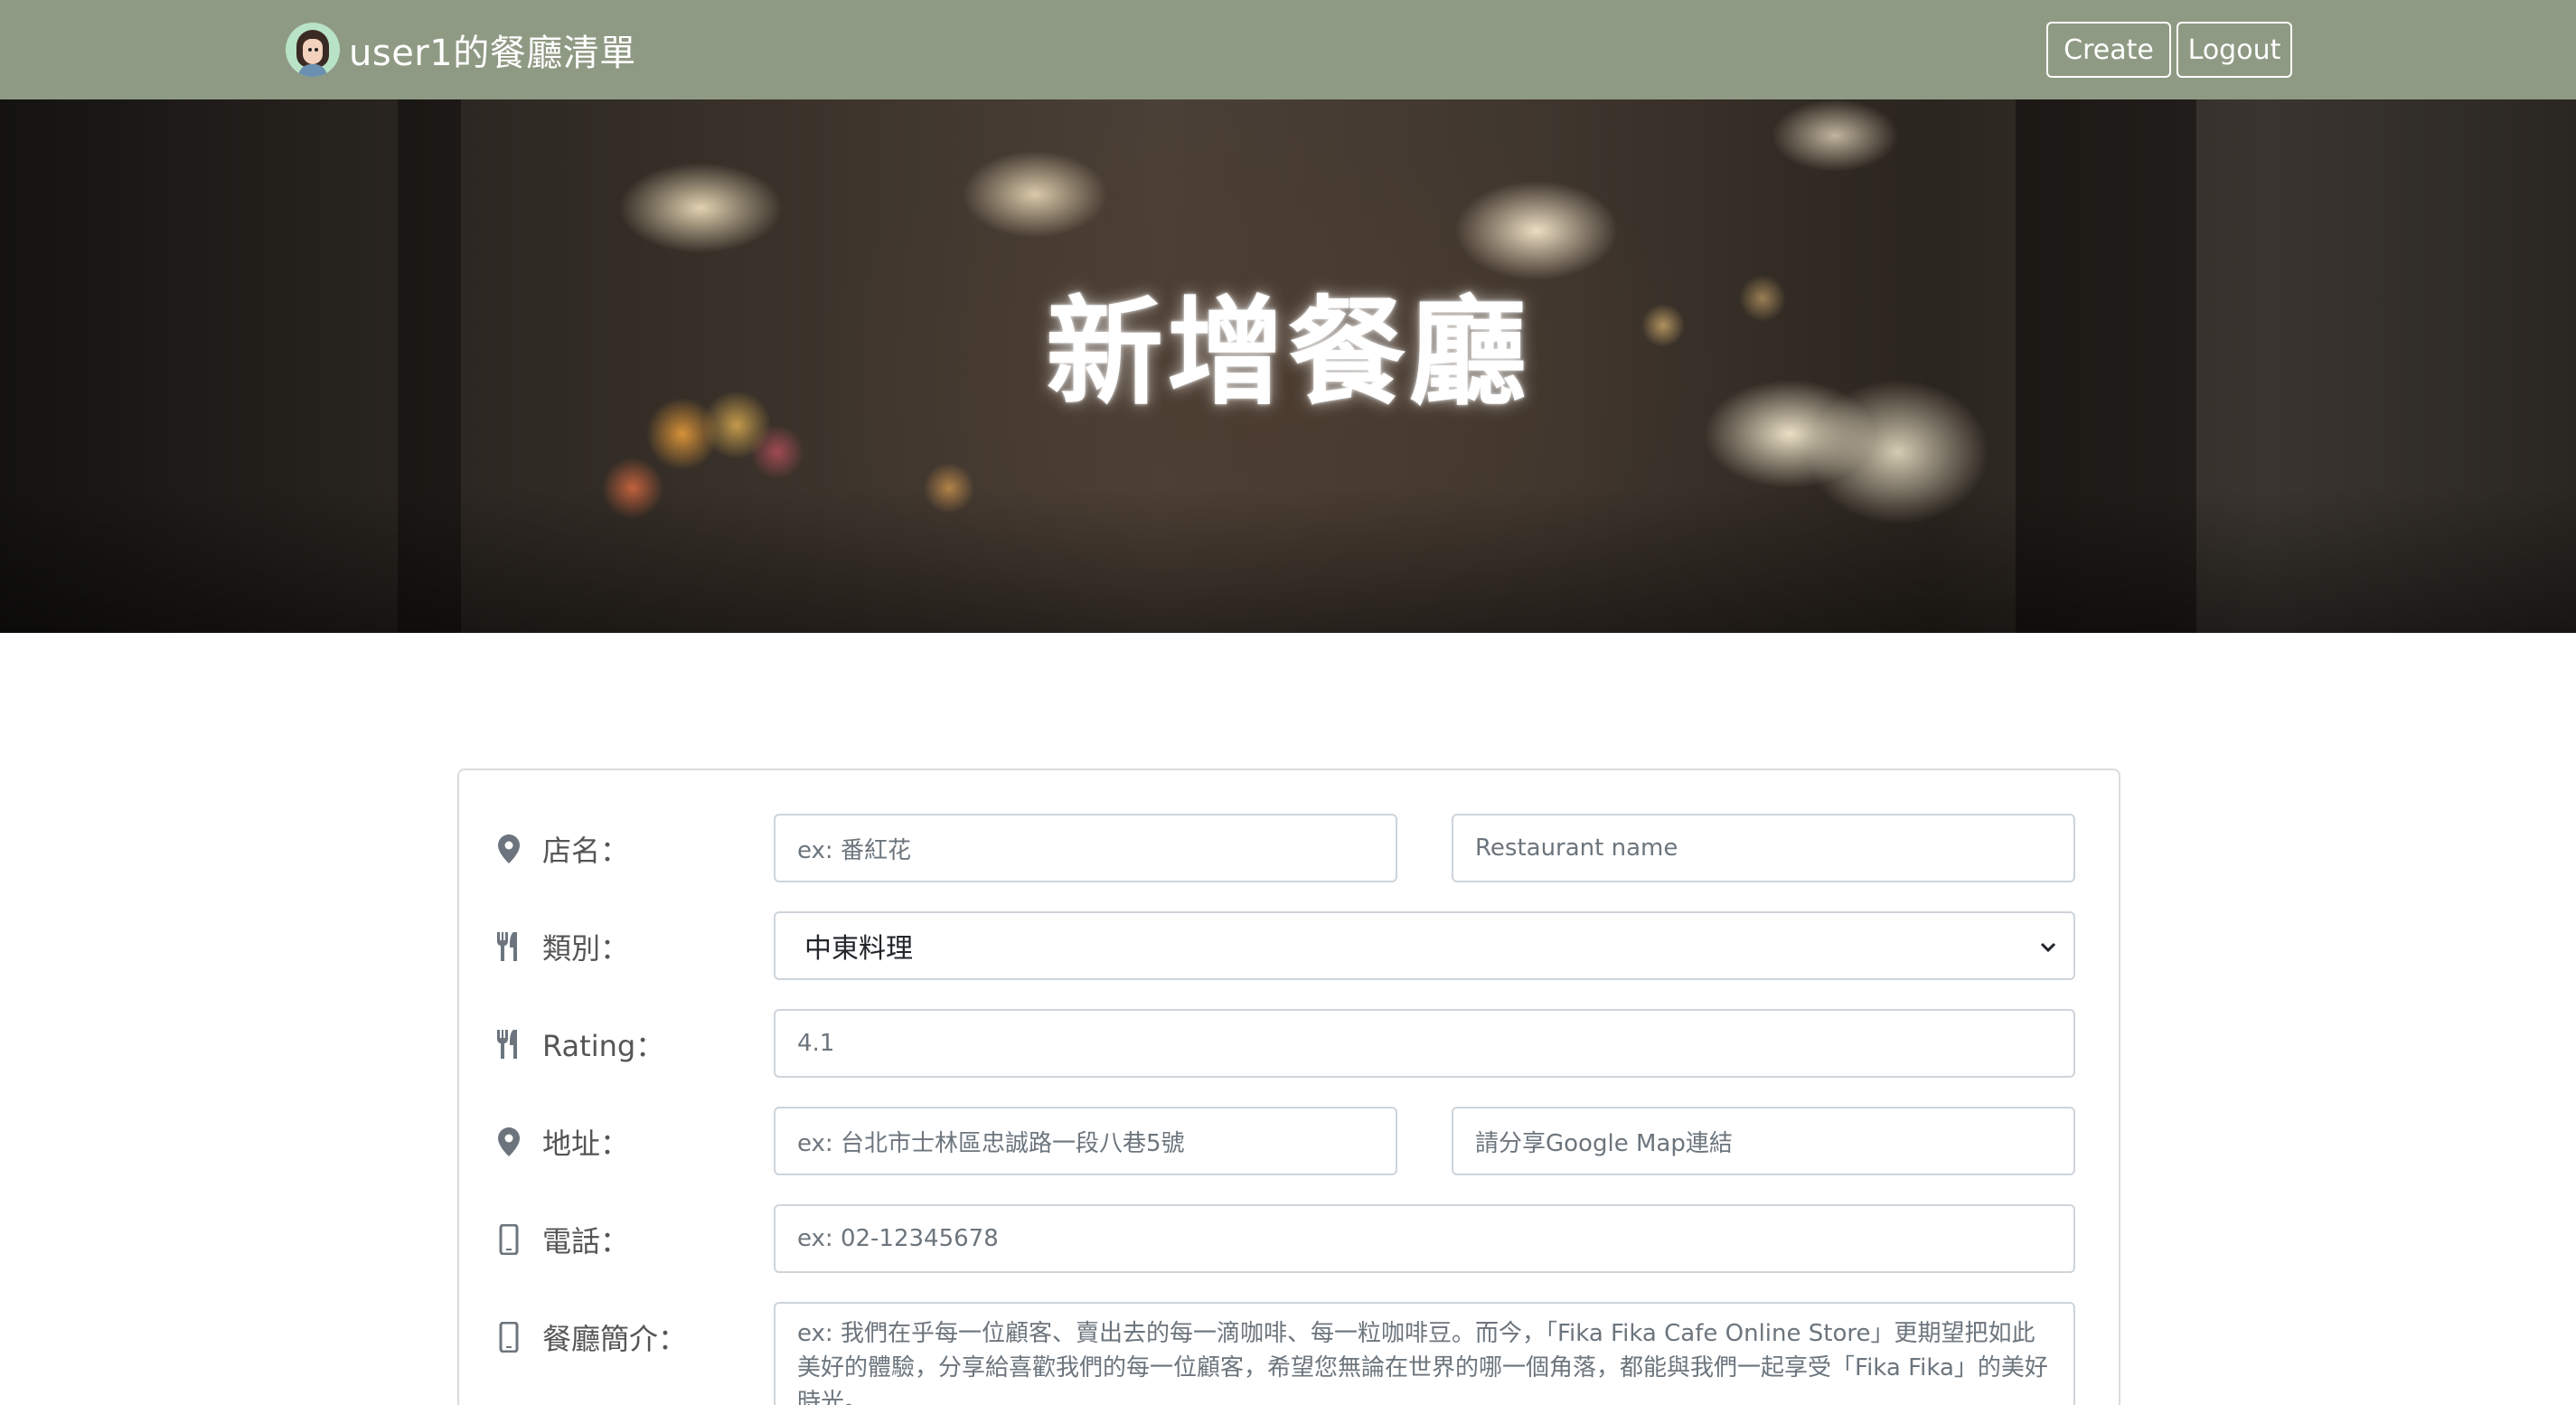 Image resolution: width=2576 pixels, height=1405 pixels. Describe the element at coordinates (313, 50) in the screenshot. I see `avatar` at that location.